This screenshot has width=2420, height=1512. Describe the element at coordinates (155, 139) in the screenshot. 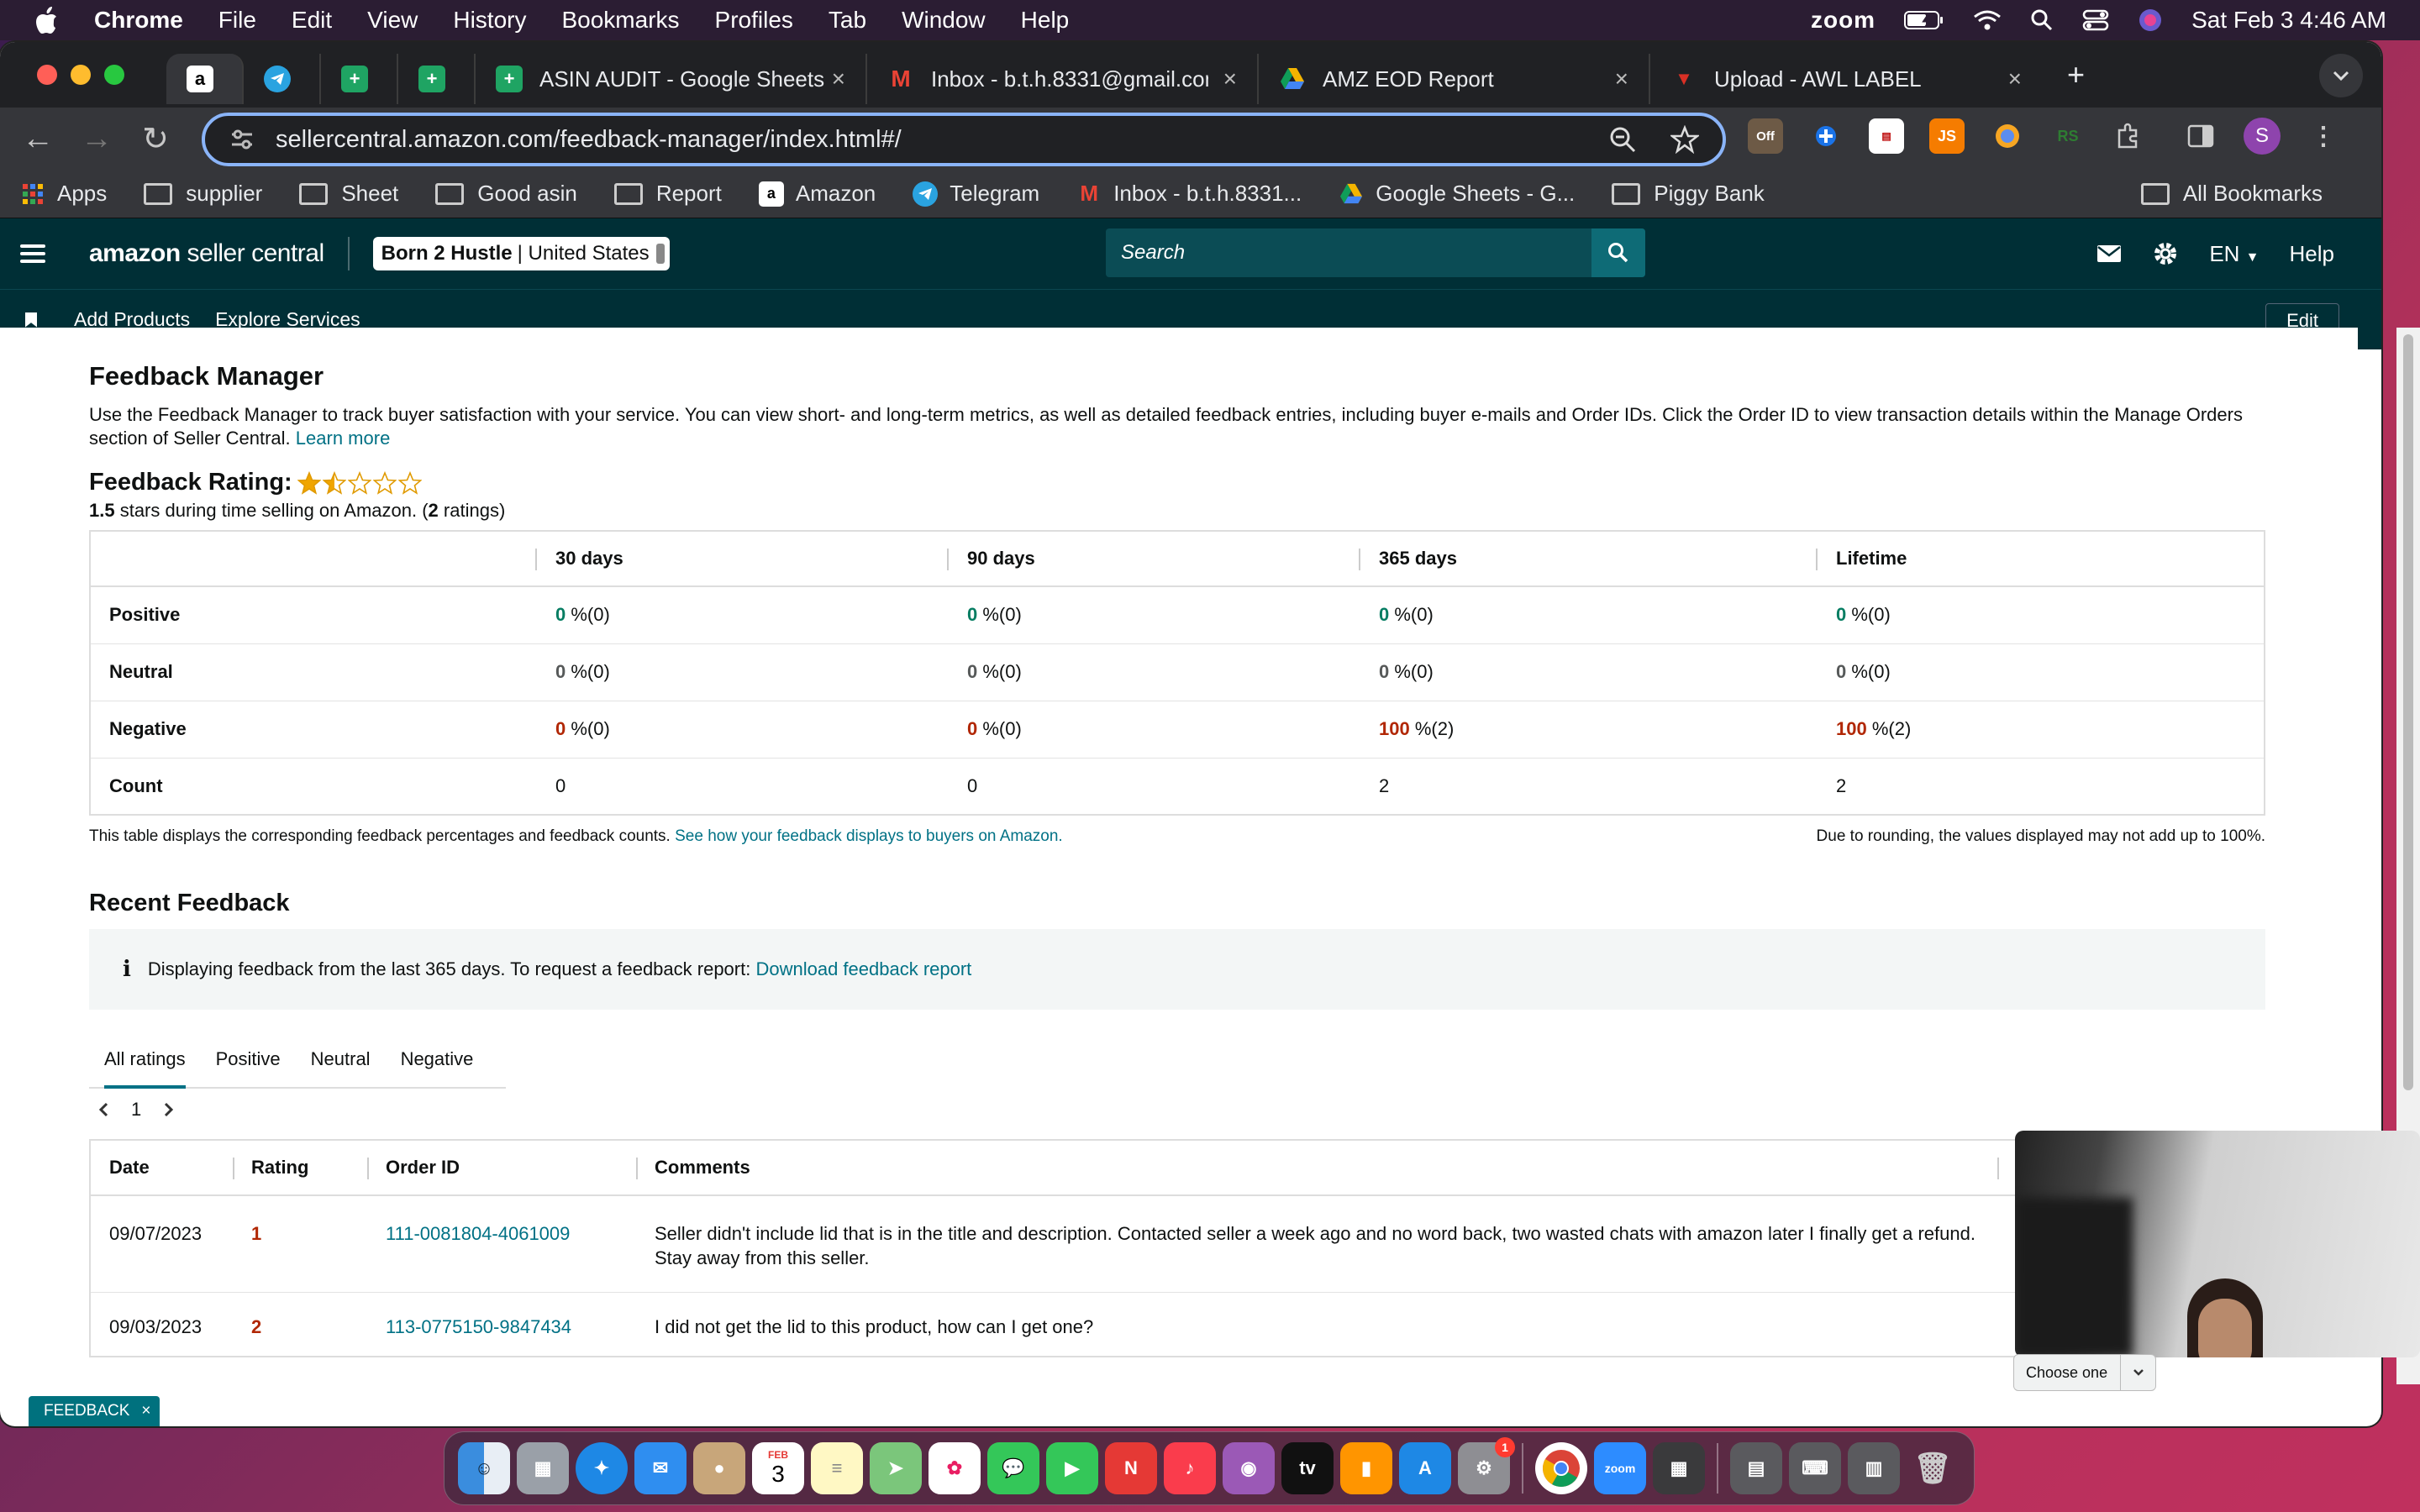

I see `reload-button: ↻` at that location.